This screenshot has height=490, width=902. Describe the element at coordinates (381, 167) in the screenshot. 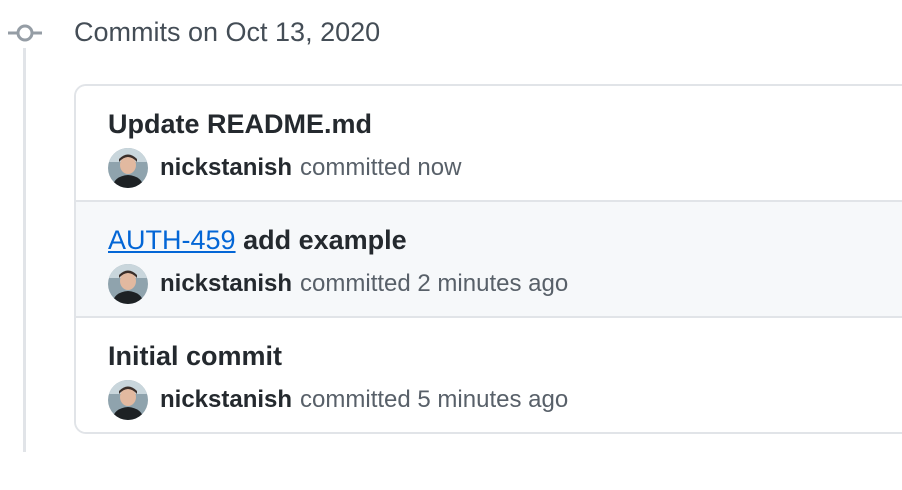

I see `commit-time: committed now` at that location.